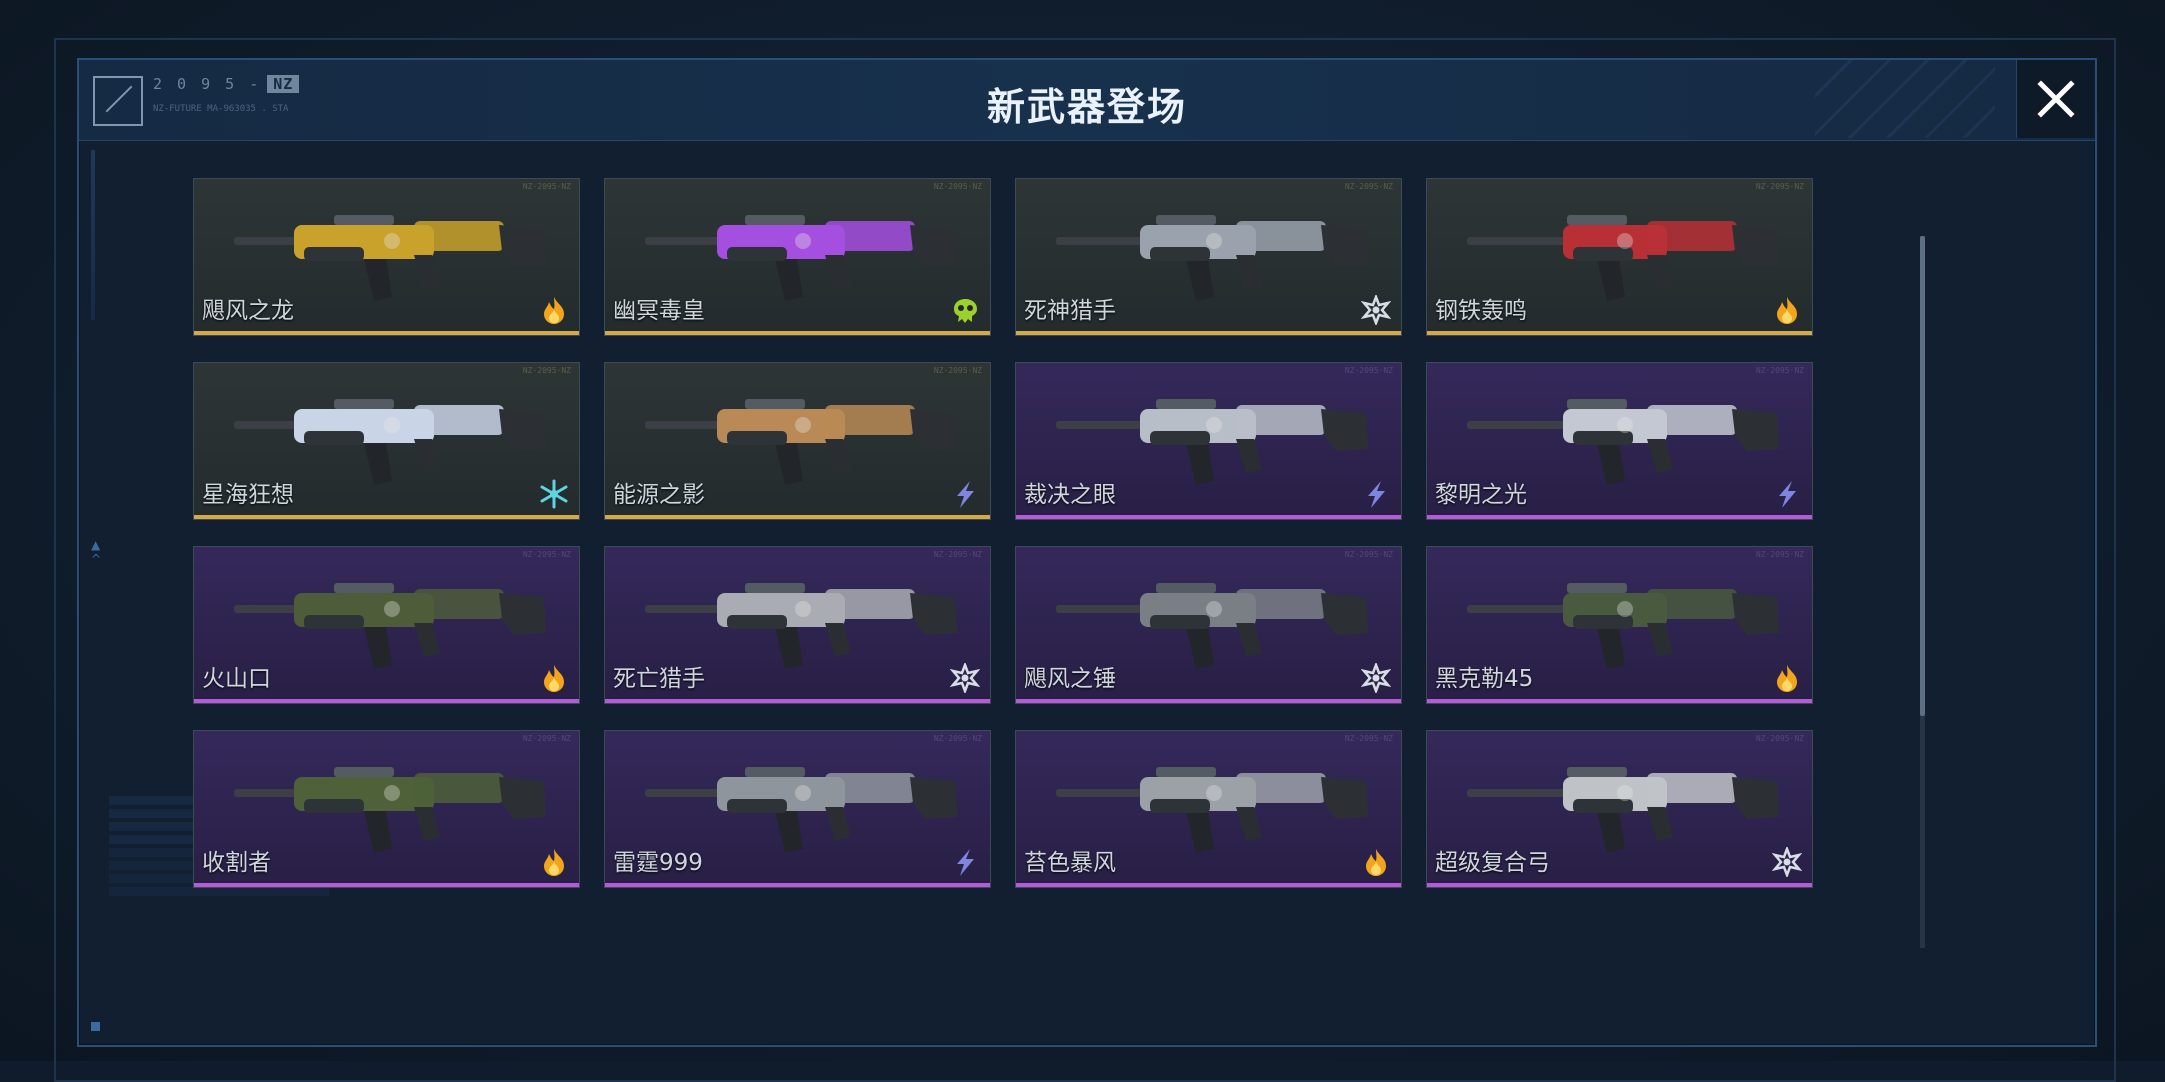 This screenshot has width=2165, height=1082. What do you see at coordinates (797, 625) in the screenshot?
I see `weapon-card: NZ·2095·NZ 死亡猎手` at bounding box center [797, 625].